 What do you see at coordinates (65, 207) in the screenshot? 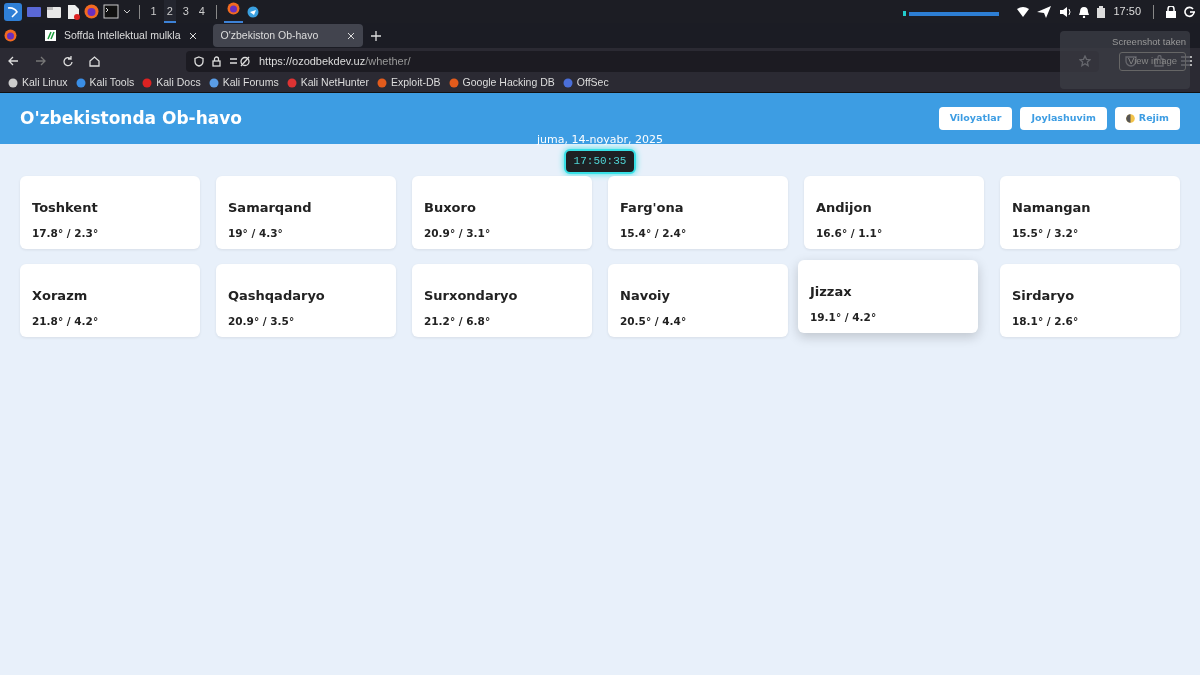
I see `city-name: Toshkent` at bounding box center [65, 207].